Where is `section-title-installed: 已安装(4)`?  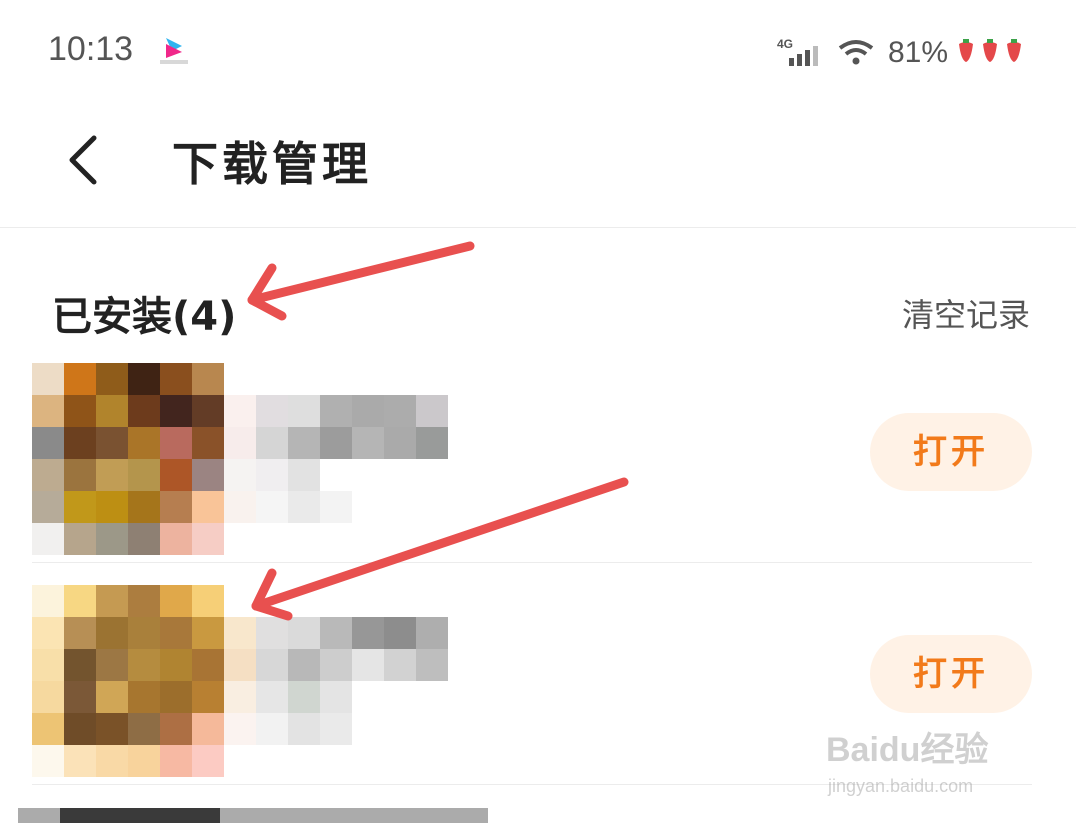 section-title-installed: 已安装(4) is located at coordinates (144, 317).